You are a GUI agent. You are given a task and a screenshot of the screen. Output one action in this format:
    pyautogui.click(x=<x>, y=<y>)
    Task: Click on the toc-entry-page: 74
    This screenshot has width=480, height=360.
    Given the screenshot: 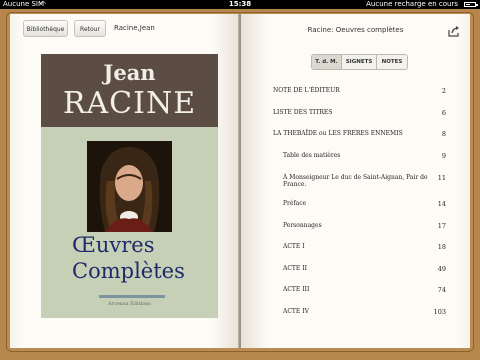 What is the action you would take?
    pyautogui.click(x=441, y=290)
    